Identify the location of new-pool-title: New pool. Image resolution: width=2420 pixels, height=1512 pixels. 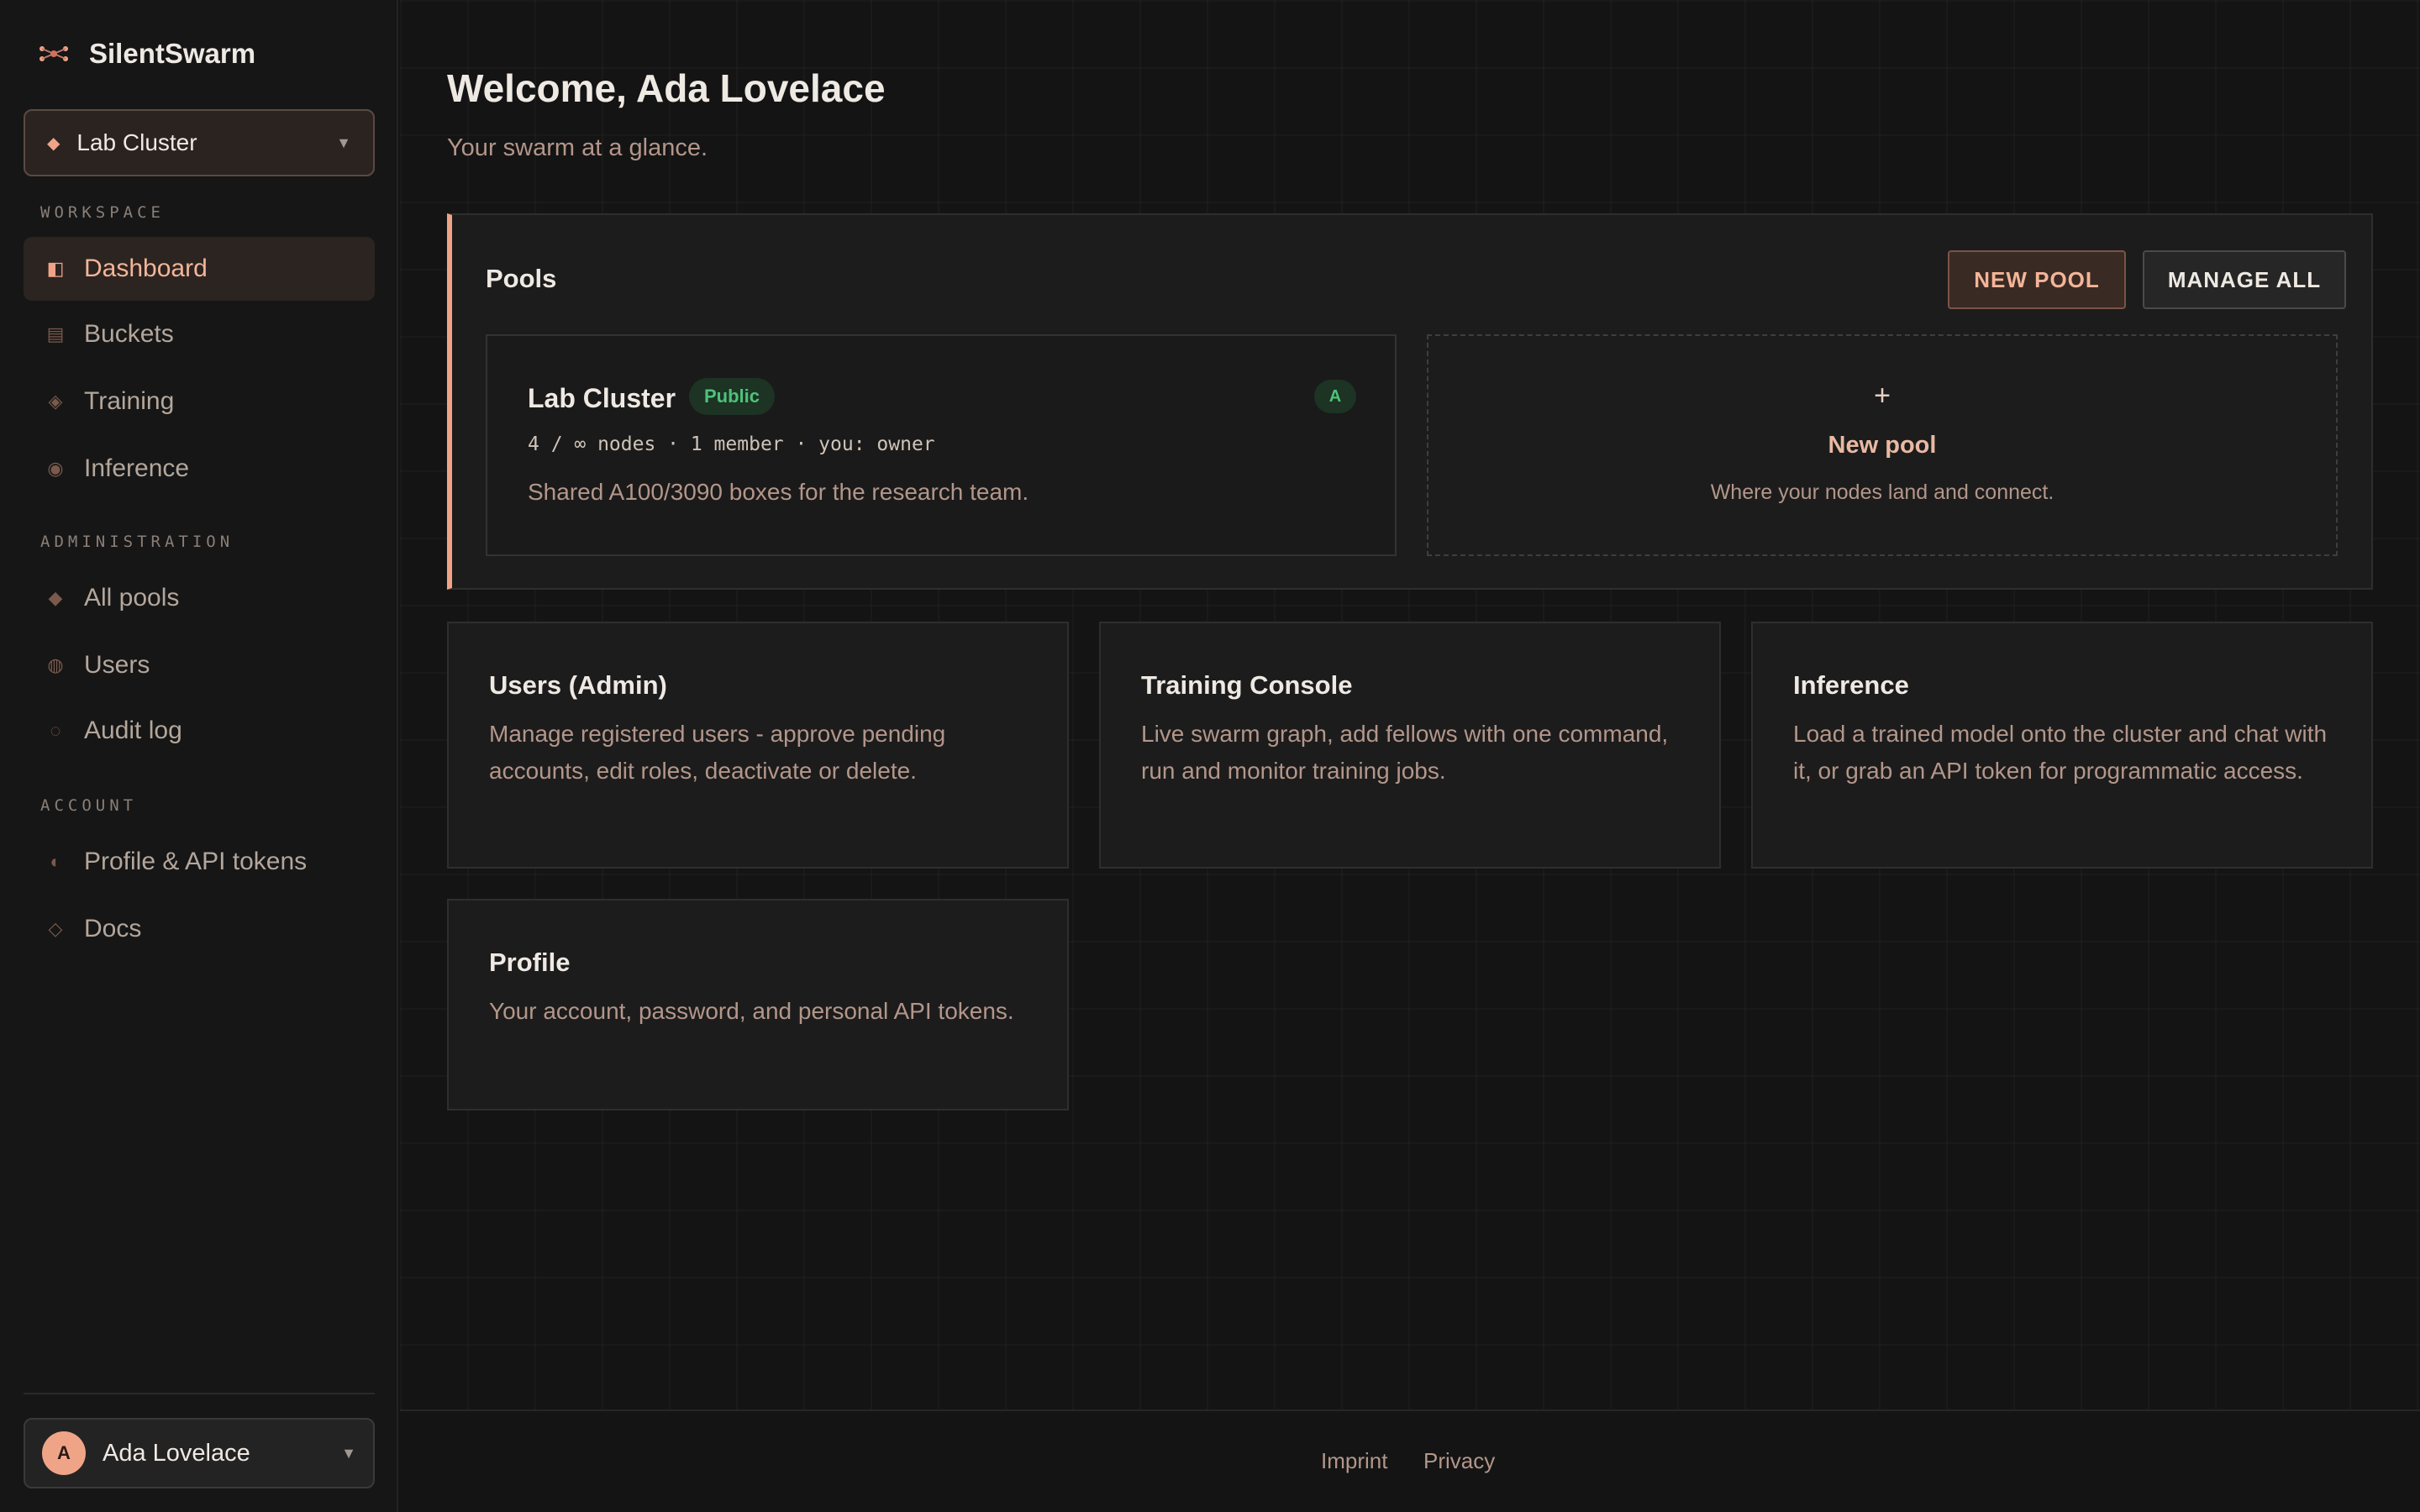
(1882, 445).